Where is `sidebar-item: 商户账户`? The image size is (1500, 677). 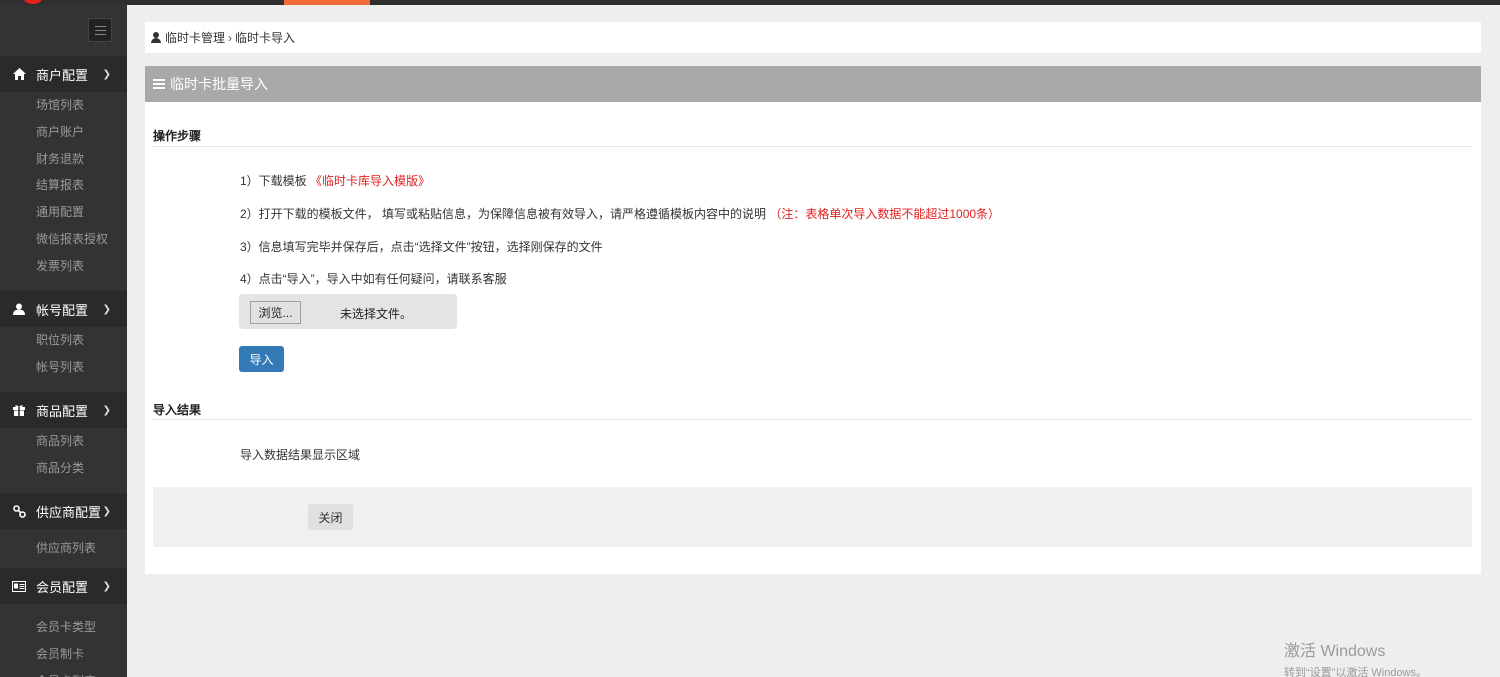
sidebar-item: 商户账户 is located at coordinates (63, 132).